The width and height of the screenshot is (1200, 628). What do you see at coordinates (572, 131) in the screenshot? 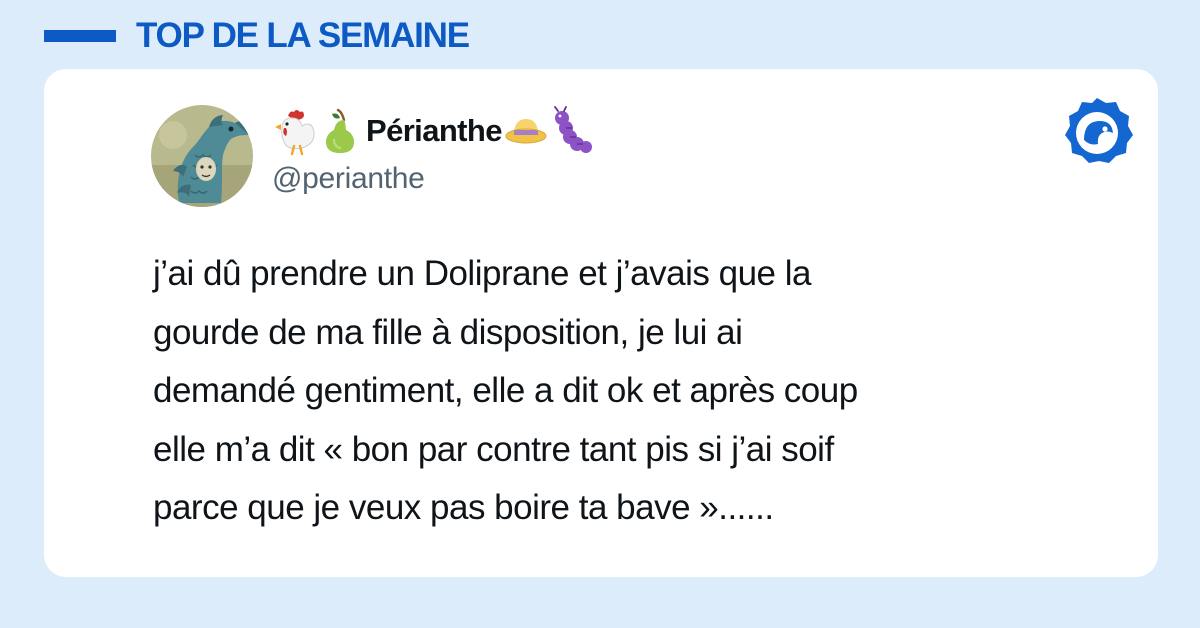
I see `caterpillar-emoji` at bounding box center [572, 131].